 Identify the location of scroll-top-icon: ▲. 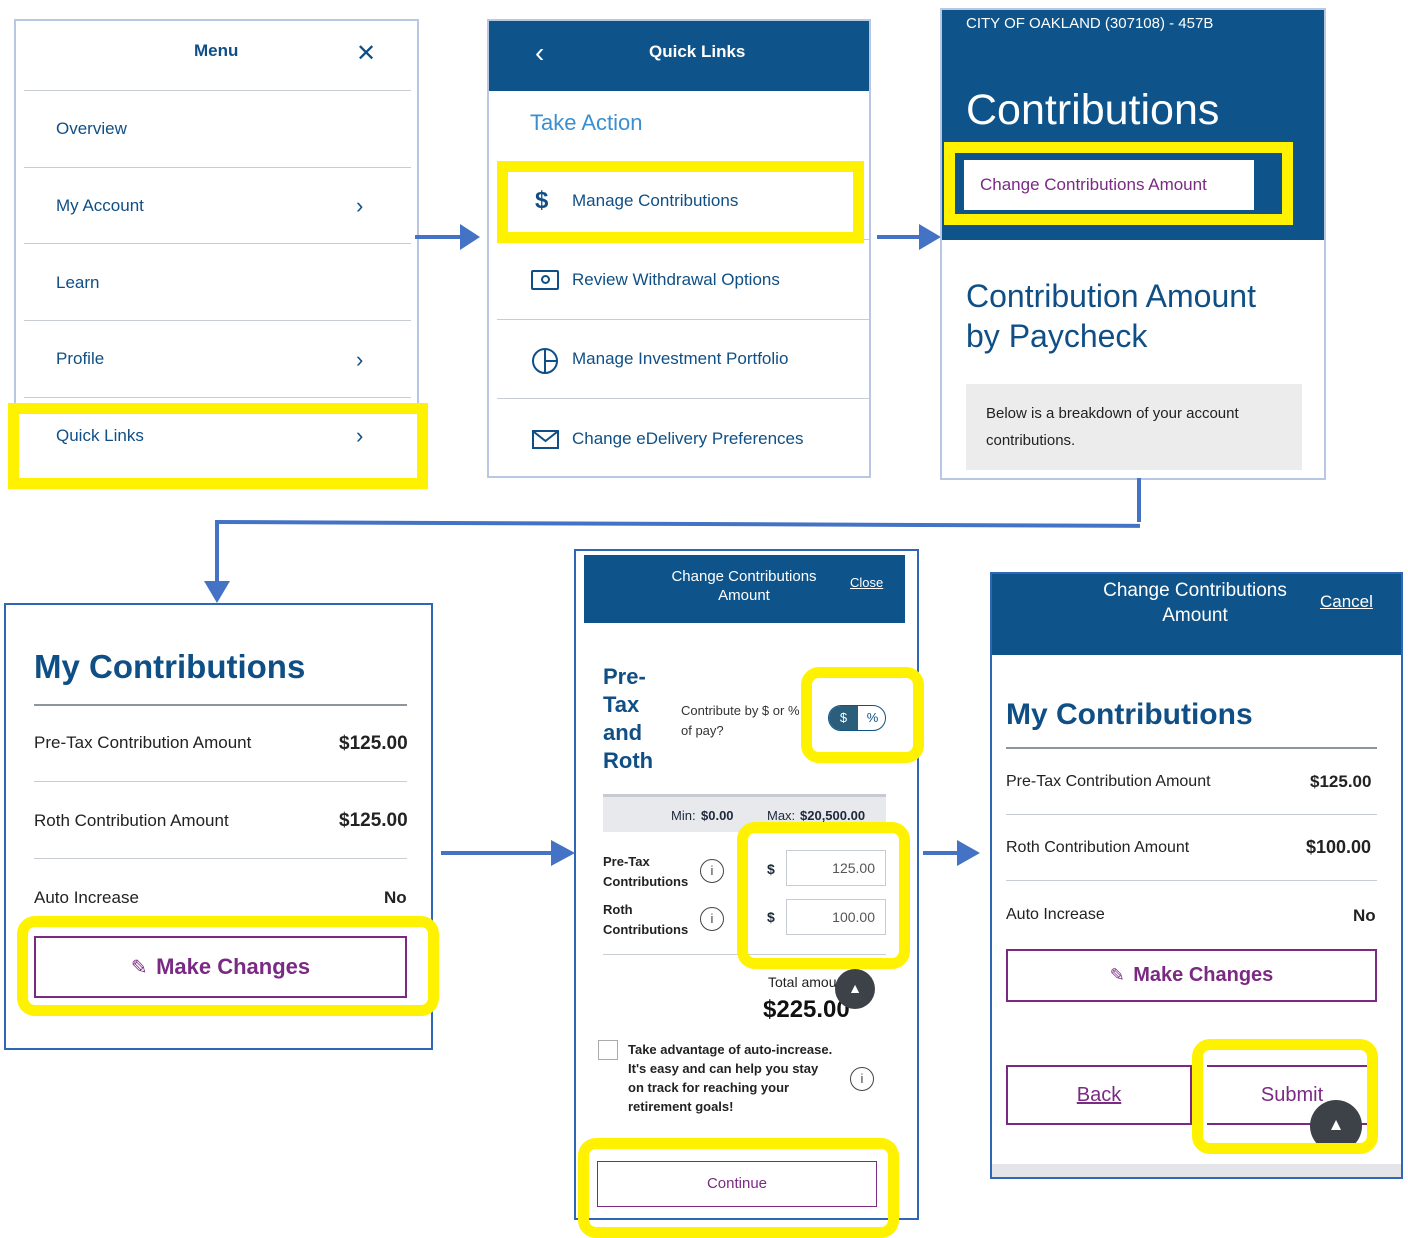
(855, 989).